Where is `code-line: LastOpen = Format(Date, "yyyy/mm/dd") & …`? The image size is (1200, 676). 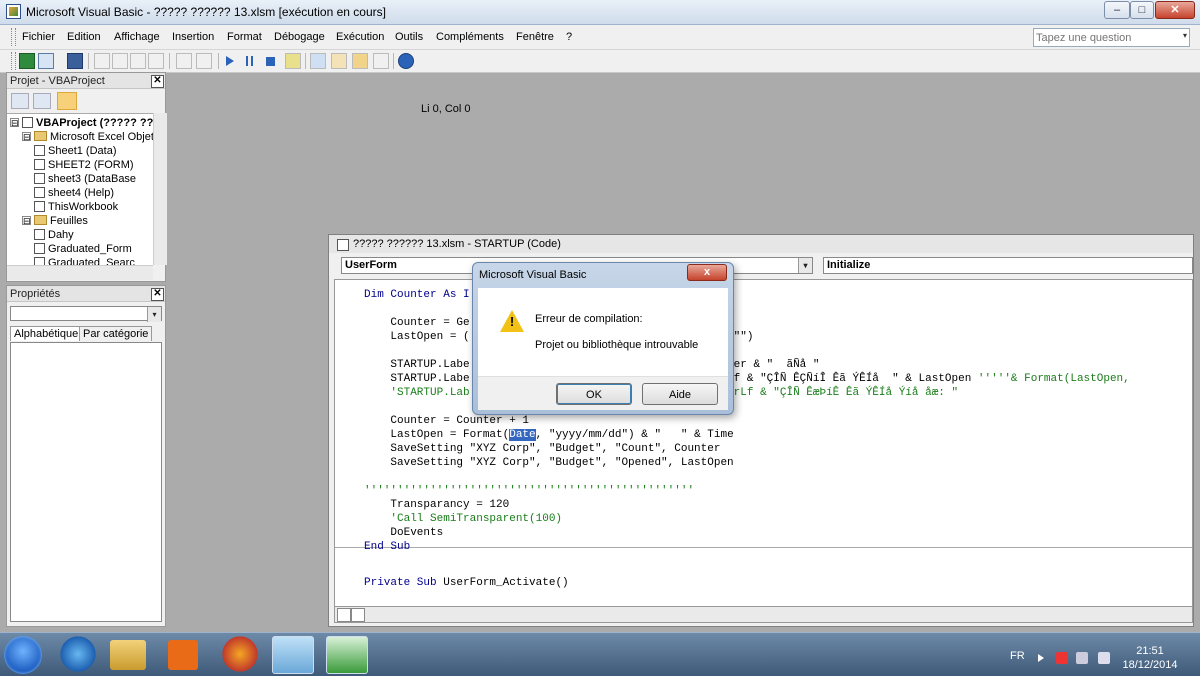 code-line: LastOpen = Format(Date, "yyyy/mm/dd") & … is located at coordinates (549, 435).